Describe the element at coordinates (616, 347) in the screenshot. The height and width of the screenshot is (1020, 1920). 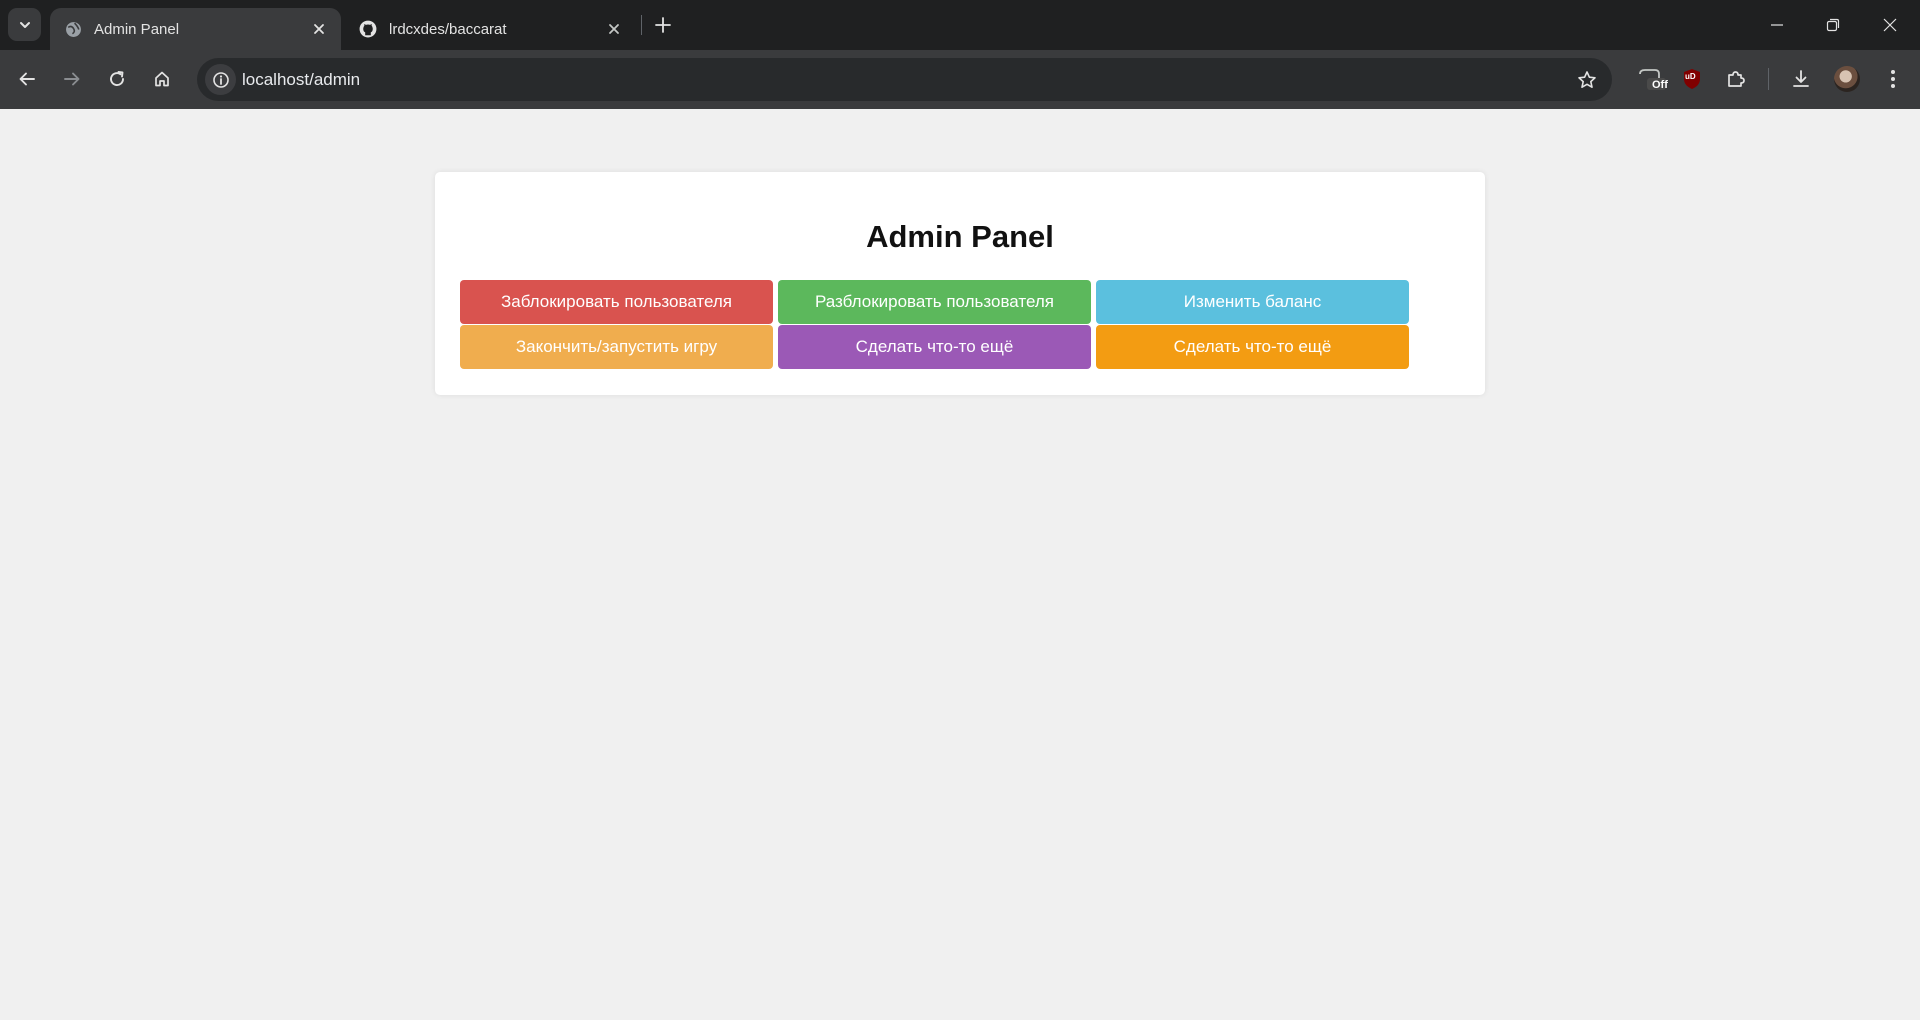
I see `toggle-game-button: Закончить/запустить игру` at that location.